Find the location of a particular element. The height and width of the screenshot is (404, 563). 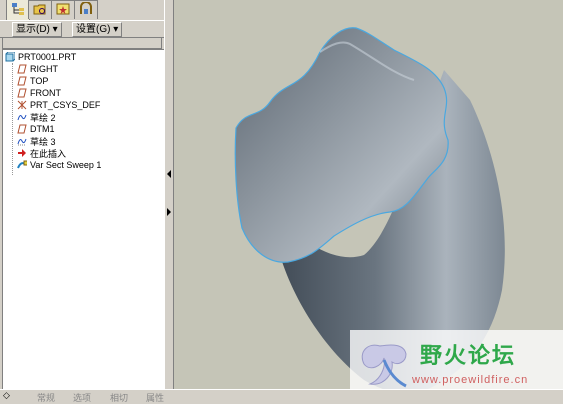

tab-model-tree is located at coordinates (18, 10).